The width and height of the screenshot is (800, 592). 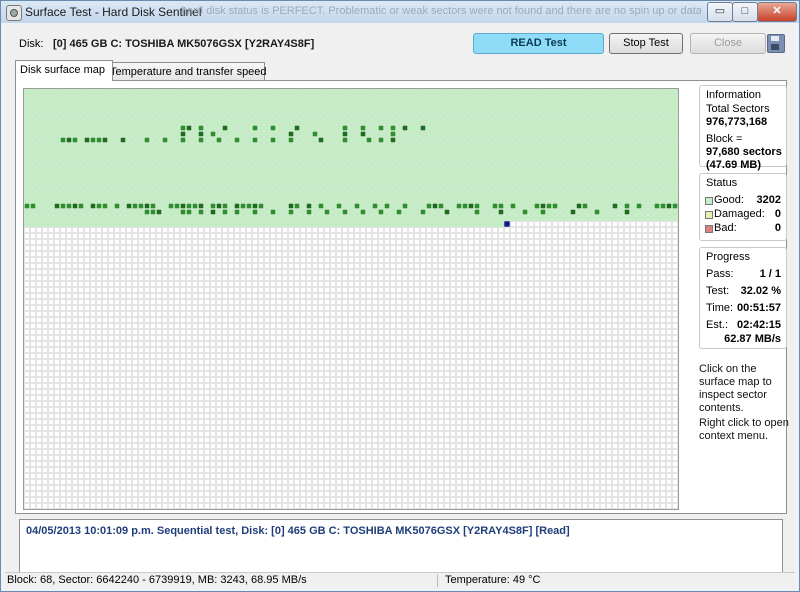 I want to click on close-button: Close, so click(x=728, y=43).